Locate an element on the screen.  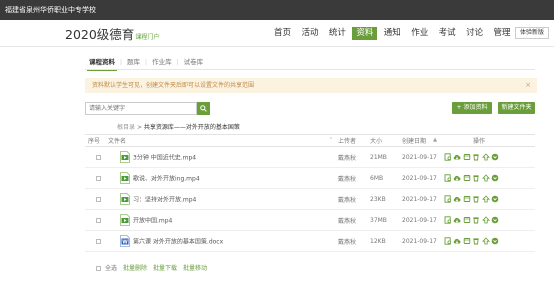
course-brand: 2020级德育课程门户 is located at coordinates (112, 33).